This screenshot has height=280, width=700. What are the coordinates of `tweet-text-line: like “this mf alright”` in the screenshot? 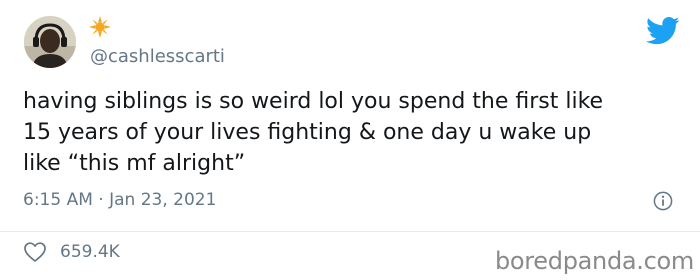 It's located at (134, 163).